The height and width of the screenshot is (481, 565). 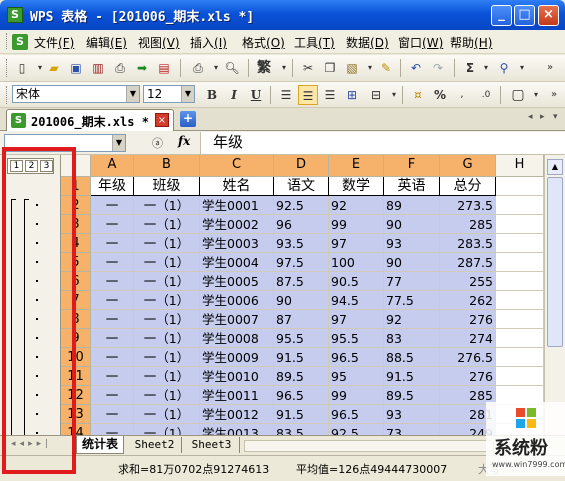 What do you see at coordinates (468, 205) in the screenshot?
I see `table-cell: 273.5` at bounding box center [468, 205].